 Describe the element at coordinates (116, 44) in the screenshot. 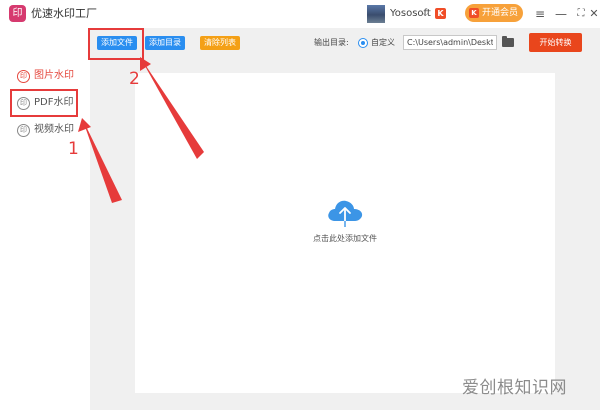

I see `add-file-highlight-box` at that location.